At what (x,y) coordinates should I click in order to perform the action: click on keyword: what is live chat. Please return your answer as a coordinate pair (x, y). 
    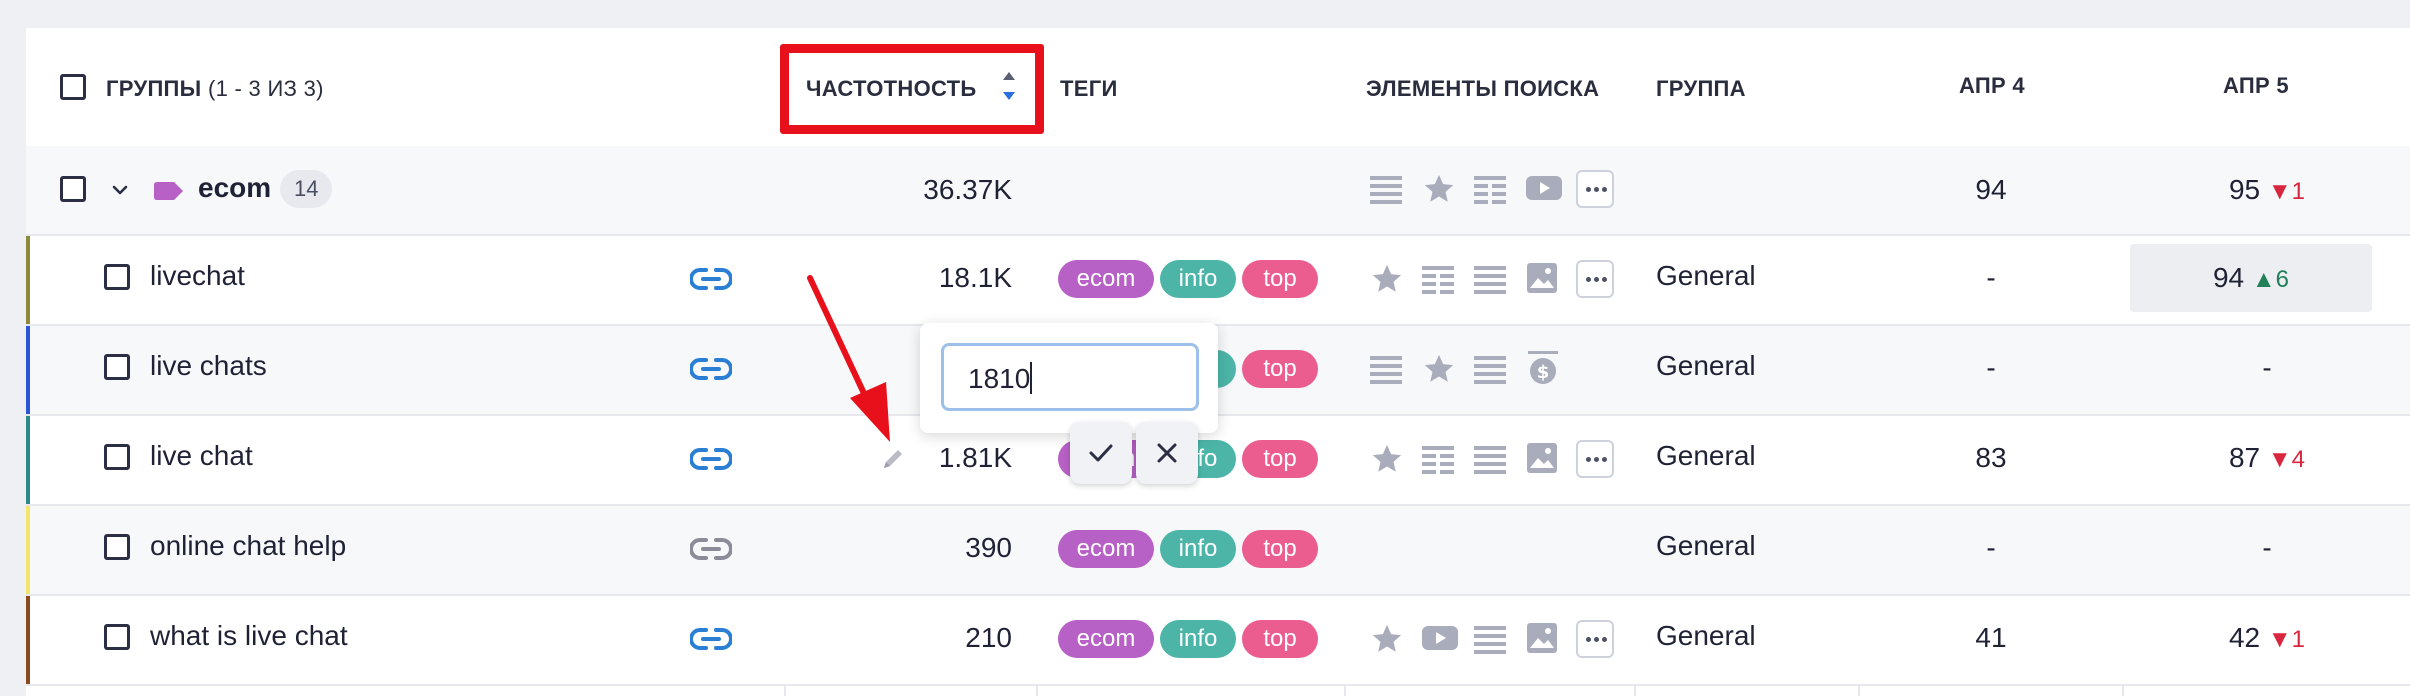
    Looking at the image, I should click on (249, 636).